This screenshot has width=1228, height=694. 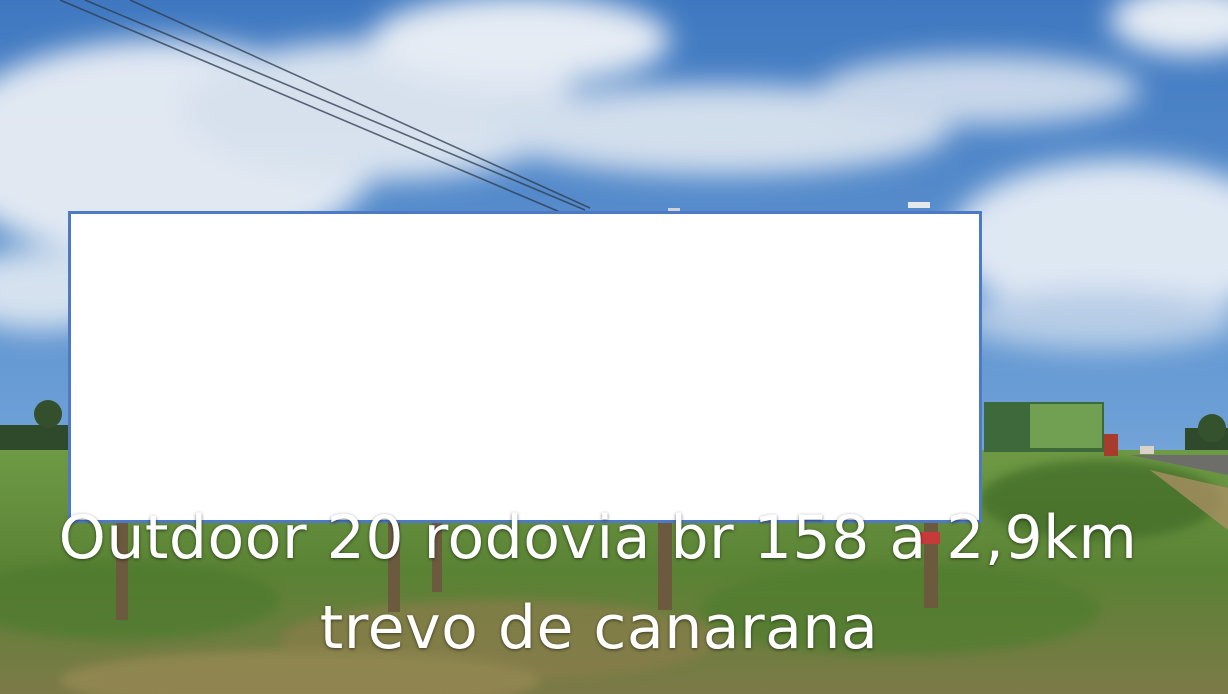 What do you see at coordinates (598, 538) in the screenshot?
I see `caption-line-1: Outdoor 20 rodovia br 158 a 2,9km` at bounding box center [598, 538].